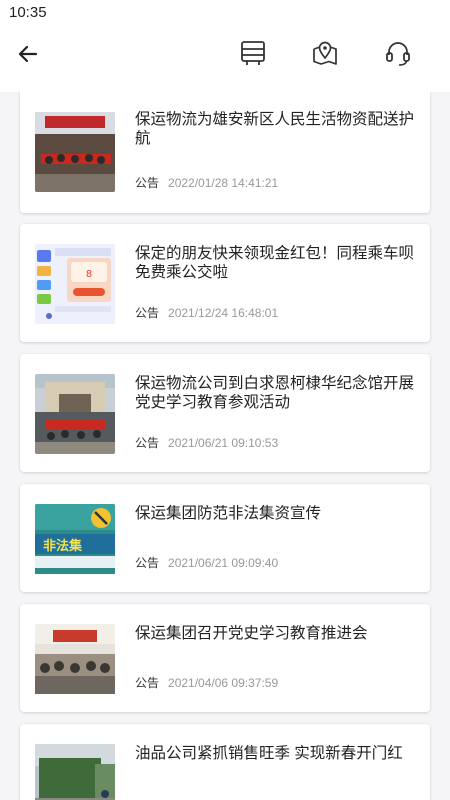 This screenshot has height=800, width=450. Describe the element at coordinates (275, 129) in the screenshot. I see `news-title: 保运物流为雄安新区人民生活物资配送护航` at that location.